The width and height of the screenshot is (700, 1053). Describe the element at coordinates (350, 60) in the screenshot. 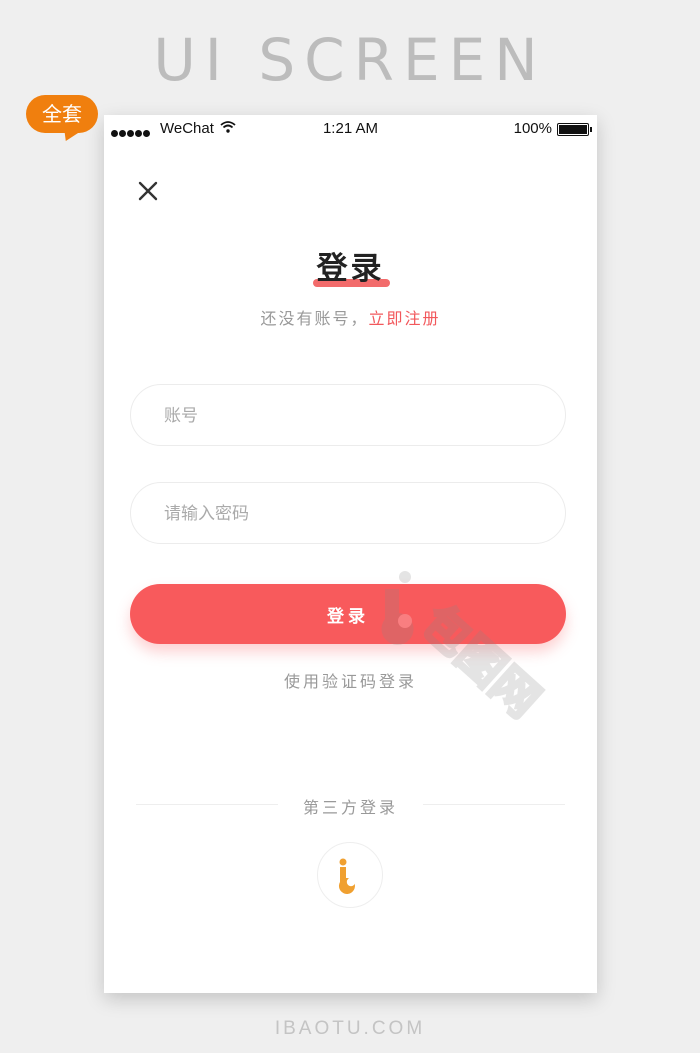

I see `page-header-title: UI SCREEN` at that location.